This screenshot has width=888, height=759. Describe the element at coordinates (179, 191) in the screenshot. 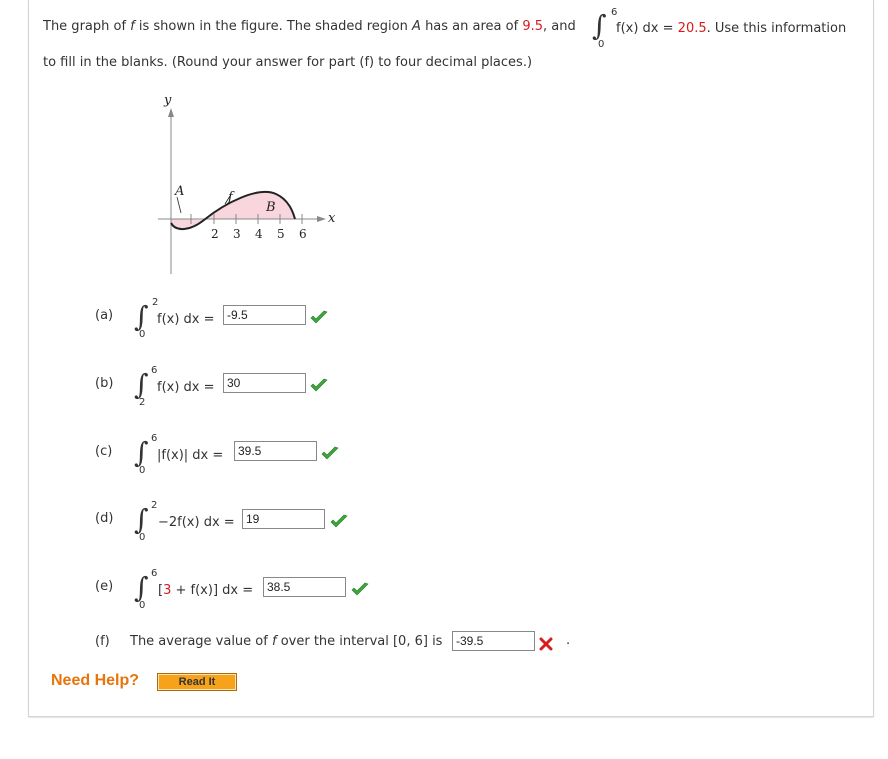

I see `region-a-label: A` at that location.